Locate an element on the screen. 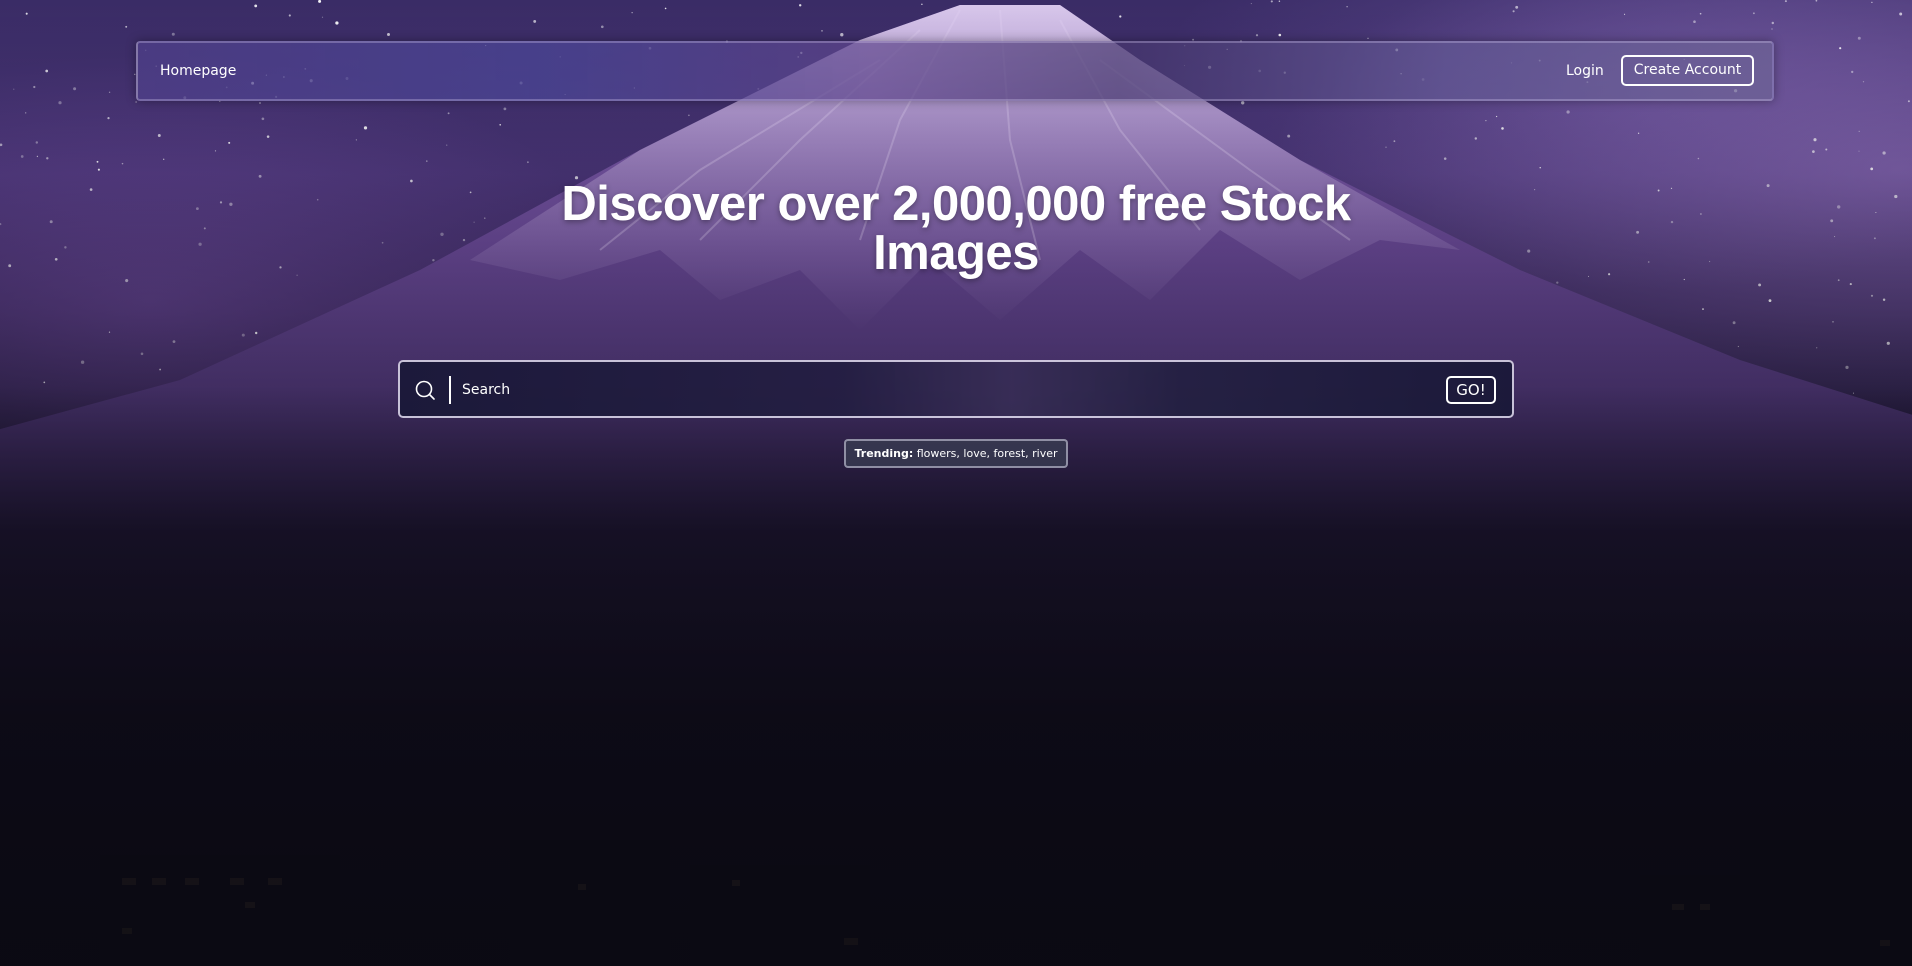  create-account-button: Create Account is located at coordinates (1687, 70).